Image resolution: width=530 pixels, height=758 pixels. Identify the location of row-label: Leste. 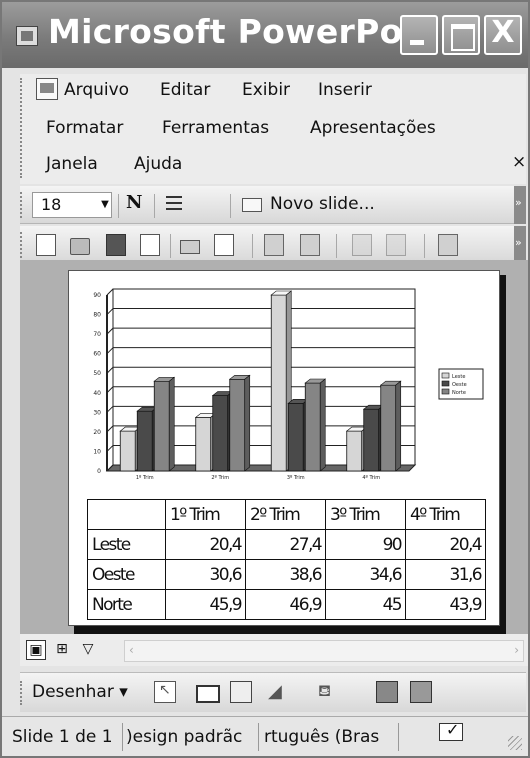
(126, 544).